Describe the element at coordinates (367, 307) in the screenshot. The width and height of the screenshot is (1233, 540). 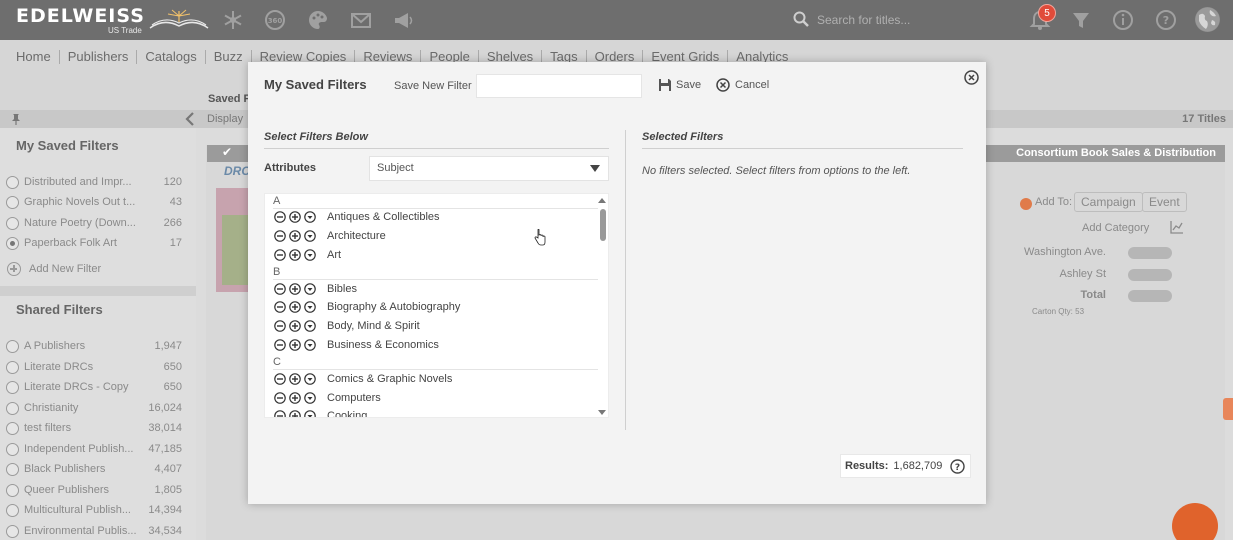
I see `list-item: Biography & Autobiography` at that location.